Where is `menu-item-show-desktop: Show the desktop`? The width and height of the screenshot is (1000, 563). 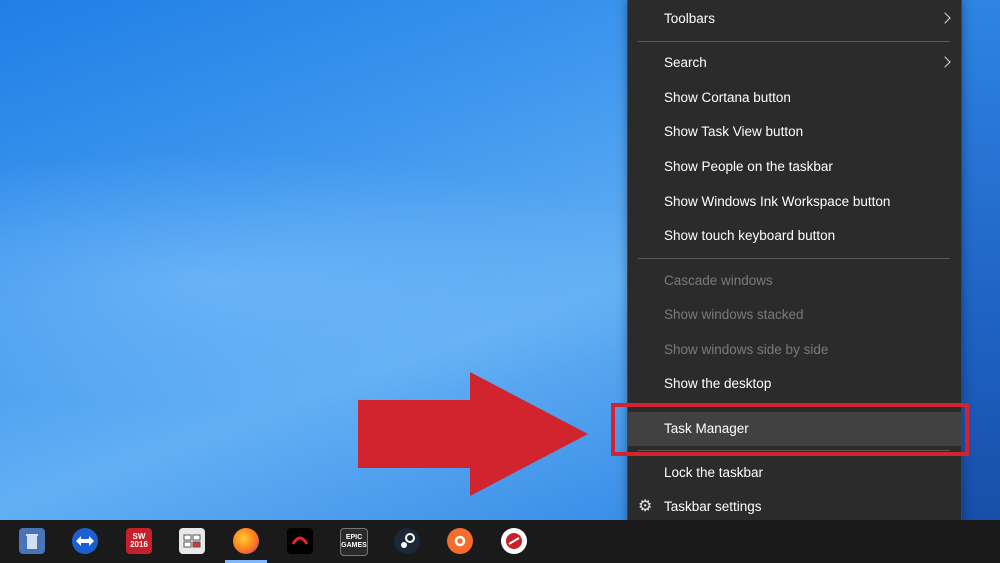 menu-item-show-desktop: Show the desktop is located at coordinates (794, 384).